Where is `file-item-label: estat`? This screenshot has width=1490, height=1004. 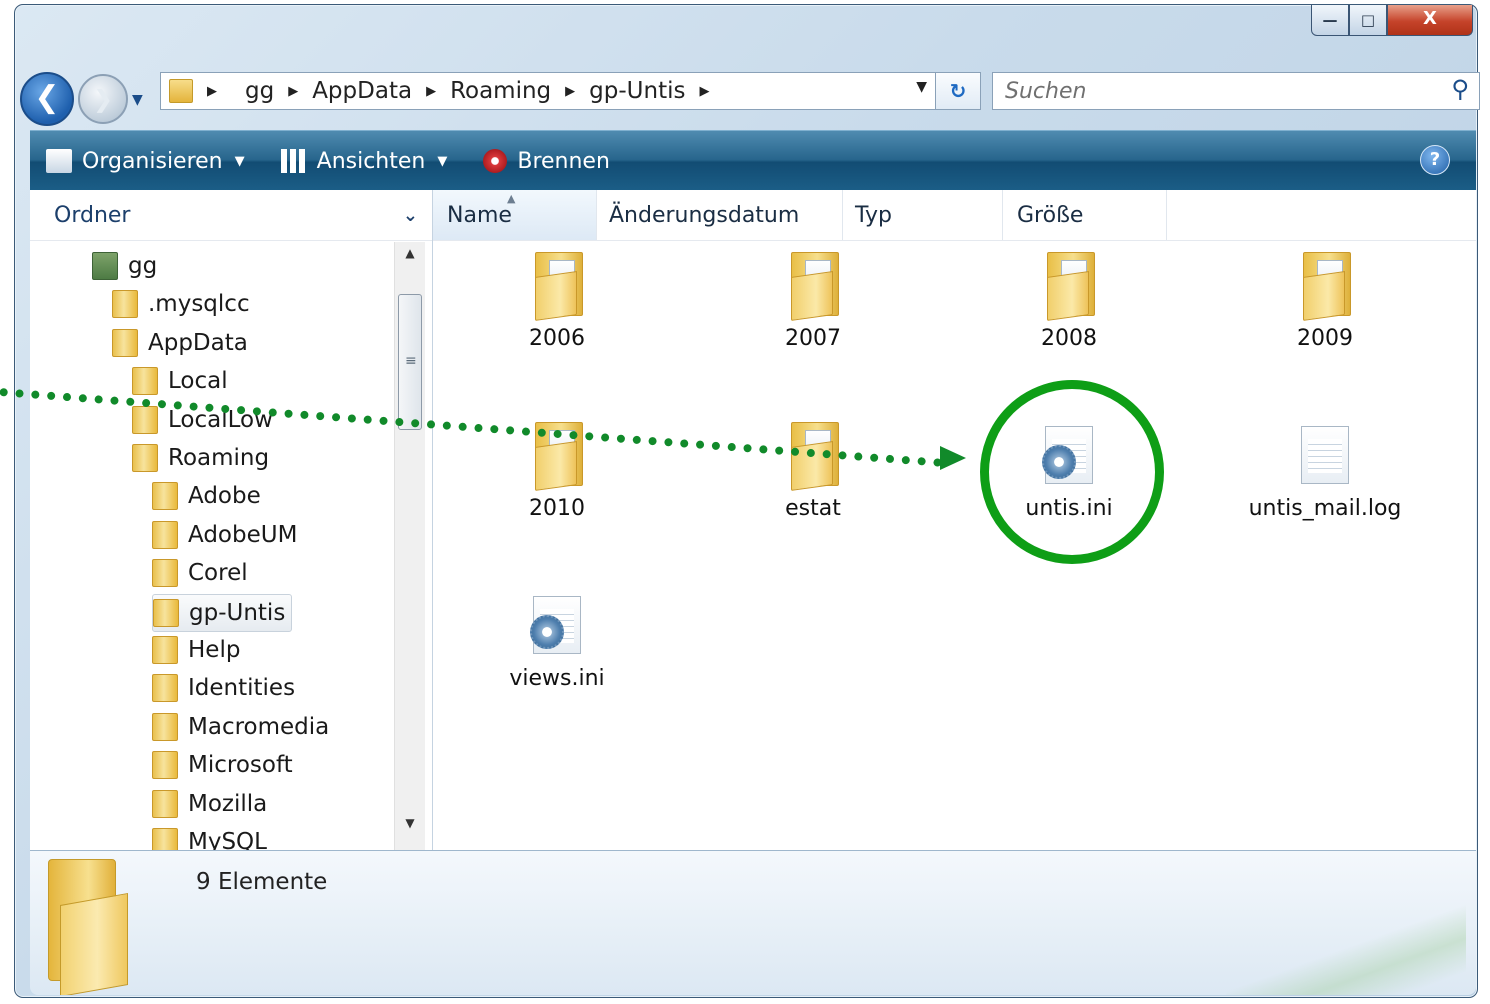
file-item-label: estat is located at coordinates (813, 508).